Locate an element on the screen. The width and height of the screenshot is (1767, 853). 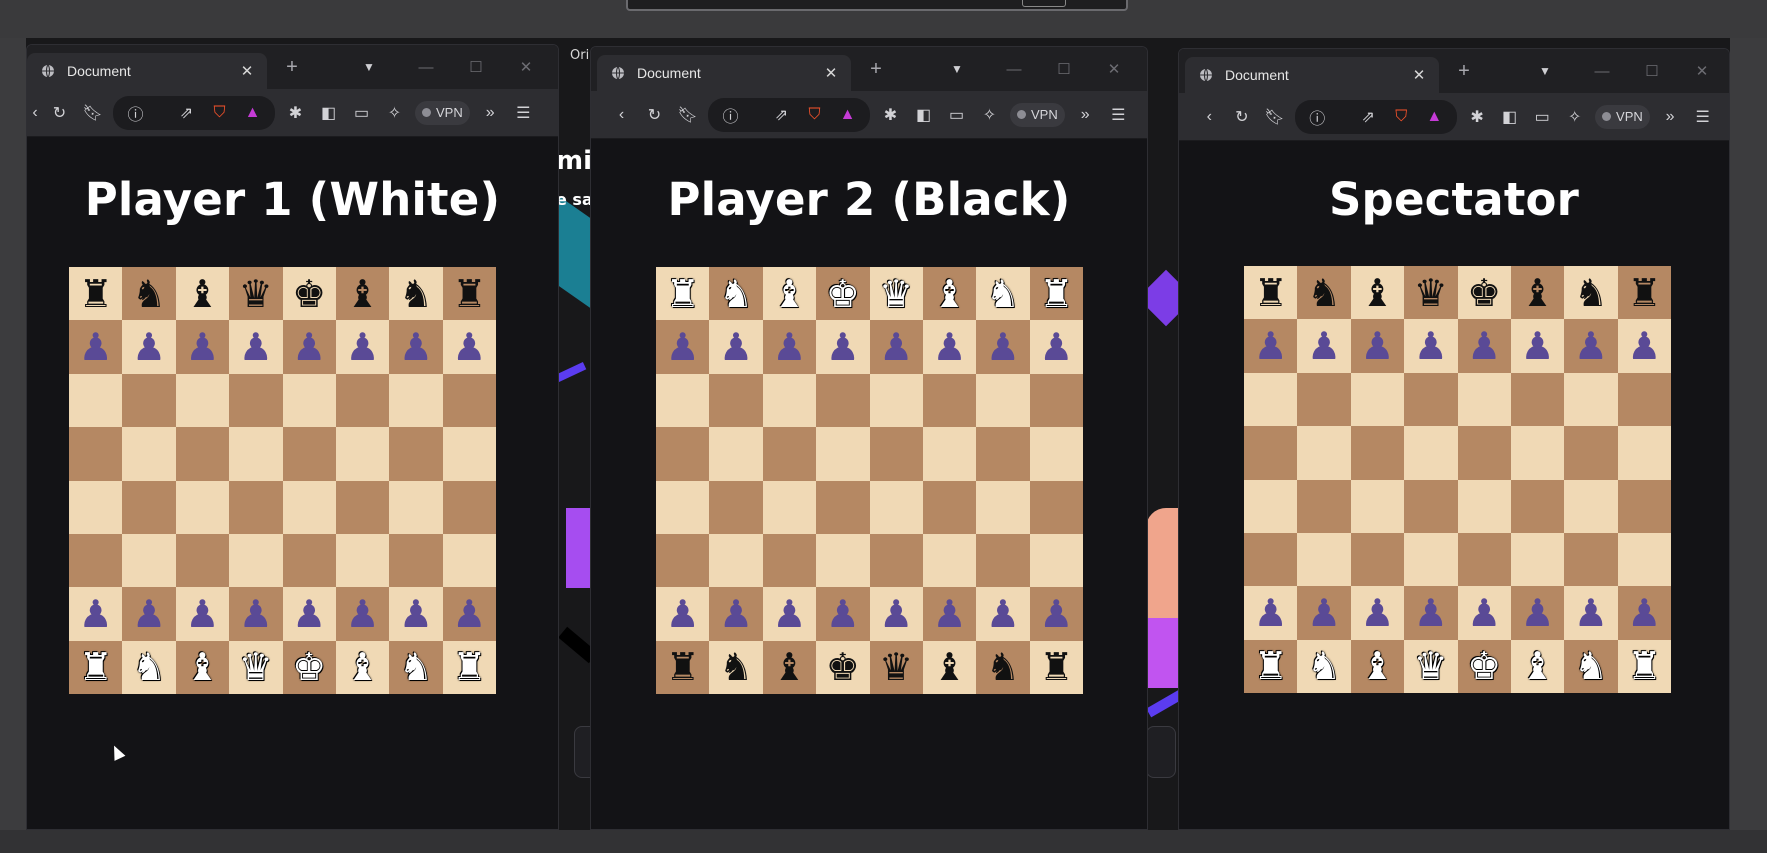
wallet-icon: ▭ is located at coordinates (956, 115).